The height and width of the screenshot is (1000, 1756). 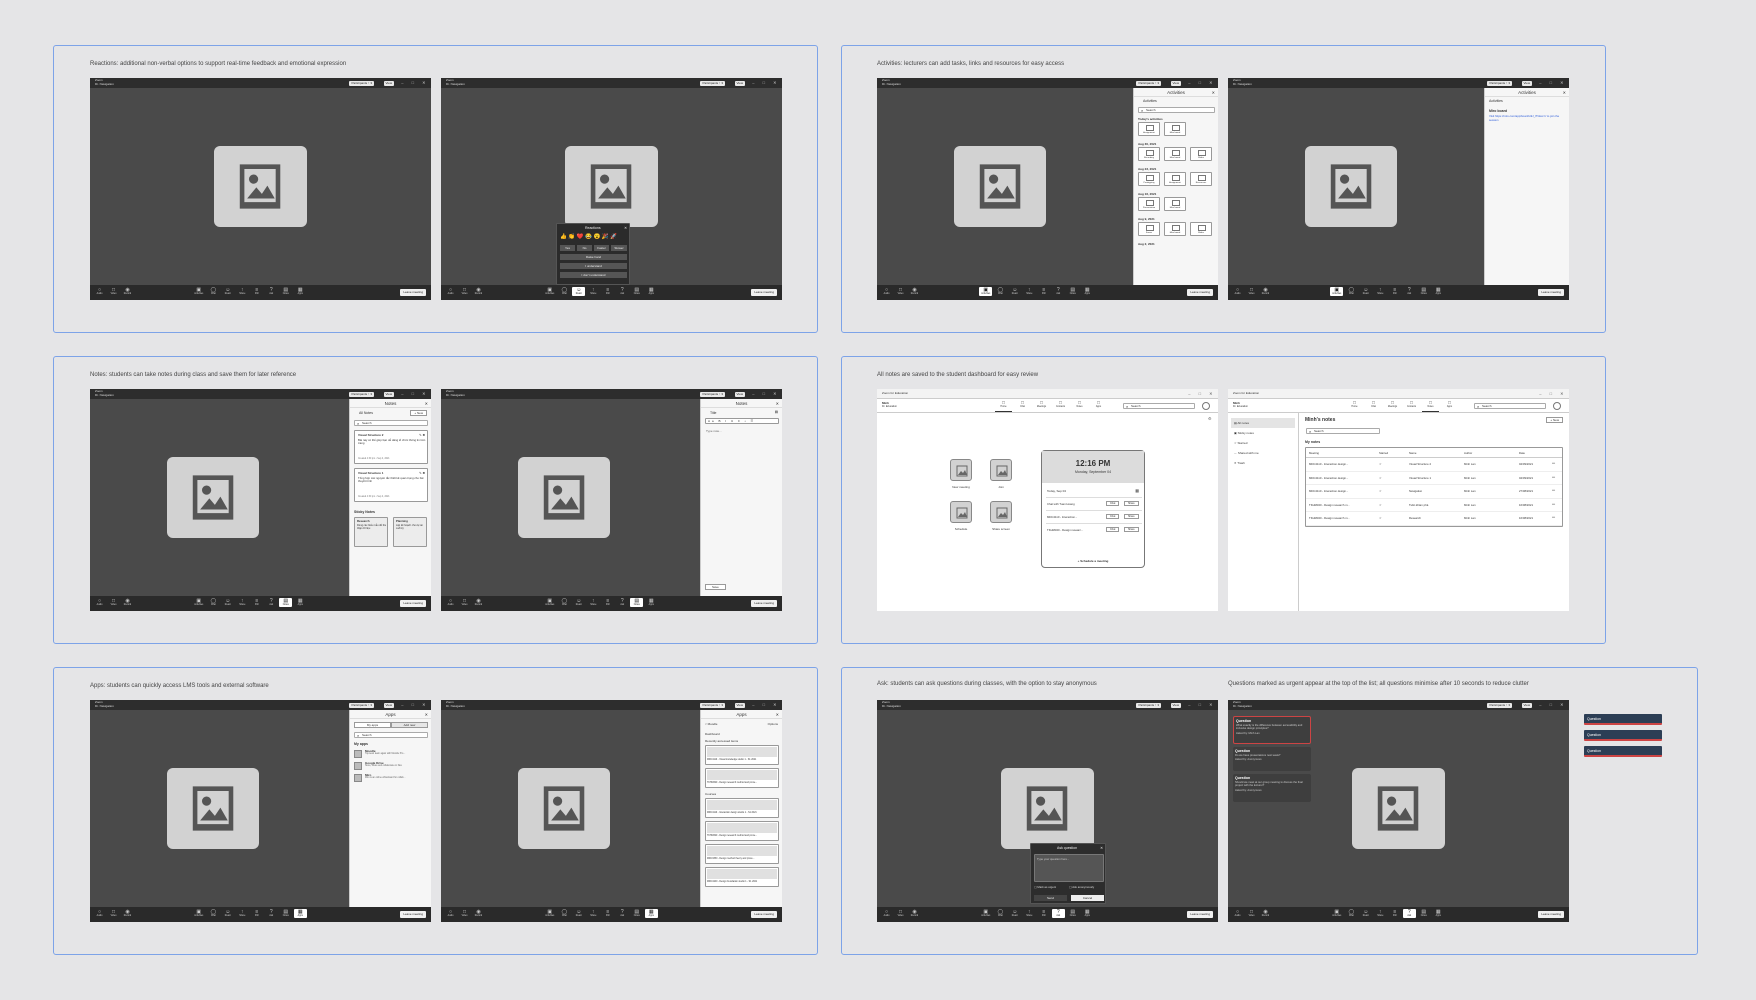 What do you see at coordinates (1093, 561) in the screenshot?
I see `schedule-meeting-button: + Schedule a meeting` at bounding box center [1093, 561].